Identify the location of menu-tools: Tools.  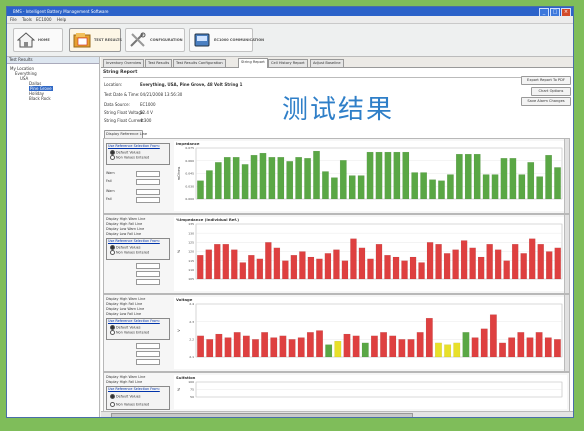
(27, 19).